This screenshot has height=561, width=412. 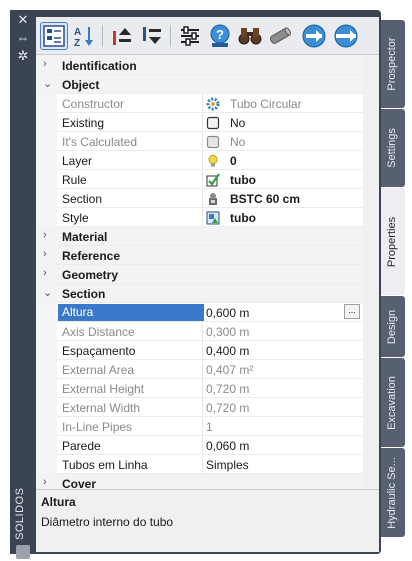 I want to click on tab-settings: Settings, so click(x=393, y=148).